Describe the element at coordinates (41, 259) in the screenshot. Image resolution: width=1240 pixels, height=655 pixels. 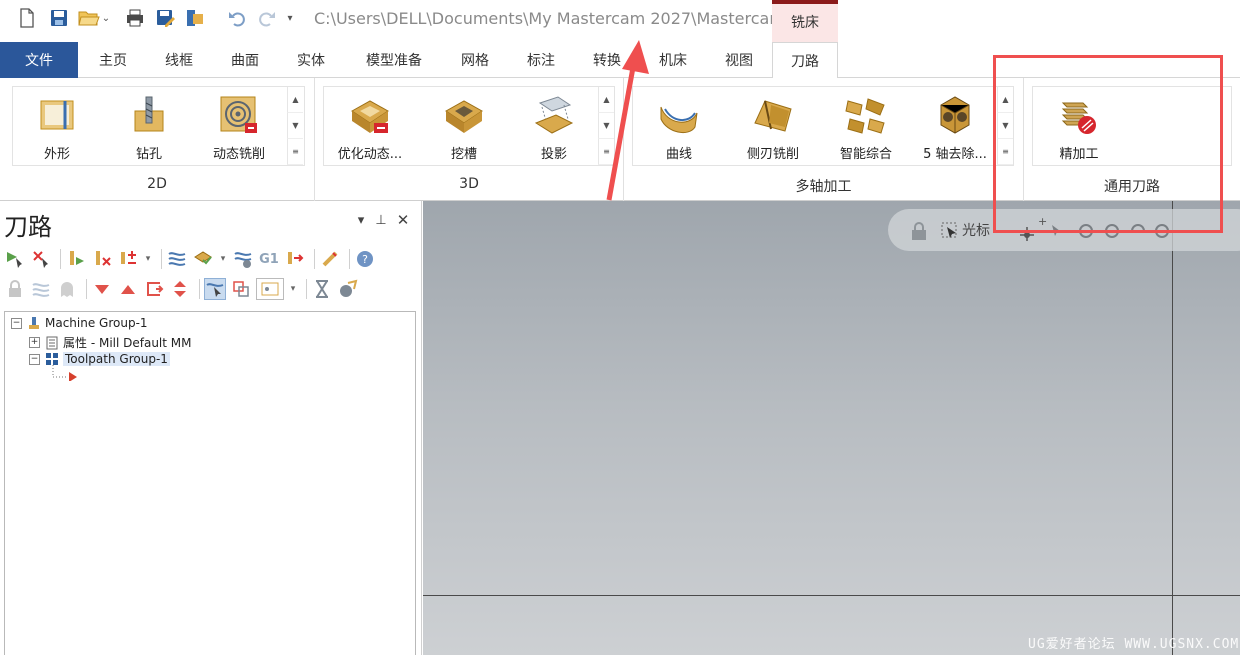
I see `deselect-all-icon` at that location.